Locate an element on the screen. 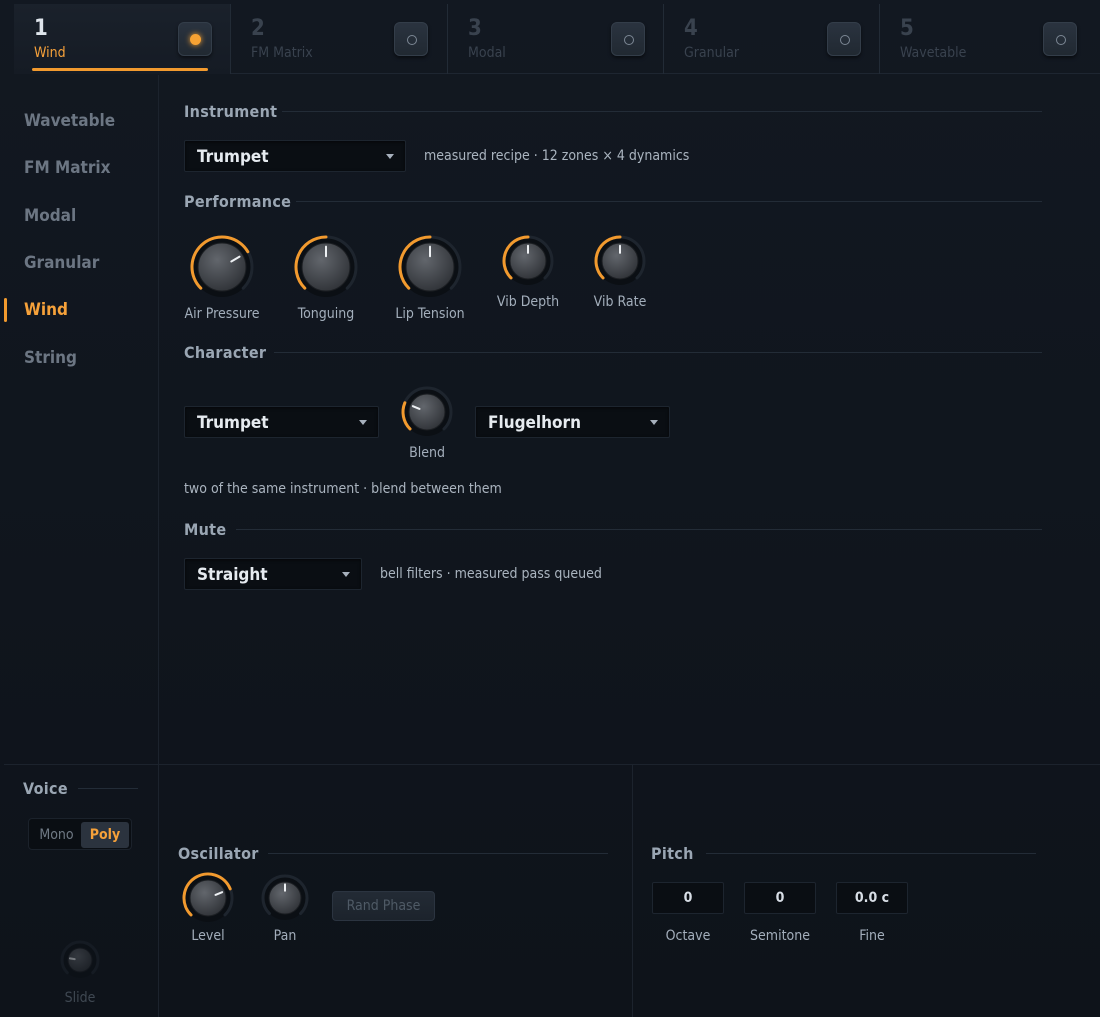  character-right-value: Flugelhorn is located at coordinates (534, 423).